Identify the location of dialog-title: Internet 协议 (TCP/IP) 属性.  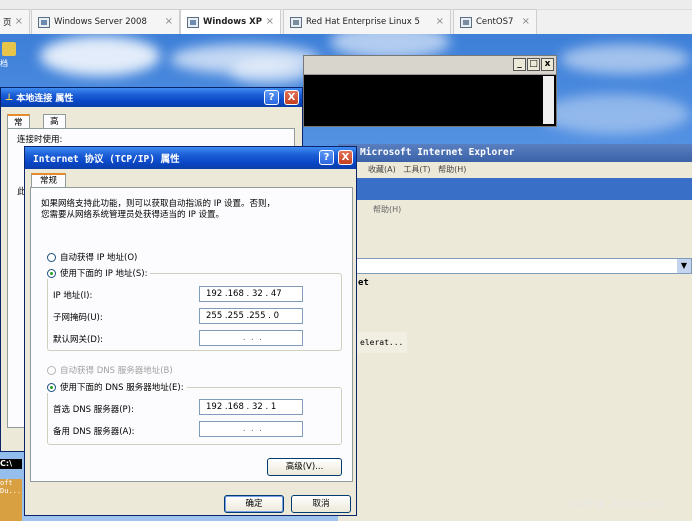
(106, 159).